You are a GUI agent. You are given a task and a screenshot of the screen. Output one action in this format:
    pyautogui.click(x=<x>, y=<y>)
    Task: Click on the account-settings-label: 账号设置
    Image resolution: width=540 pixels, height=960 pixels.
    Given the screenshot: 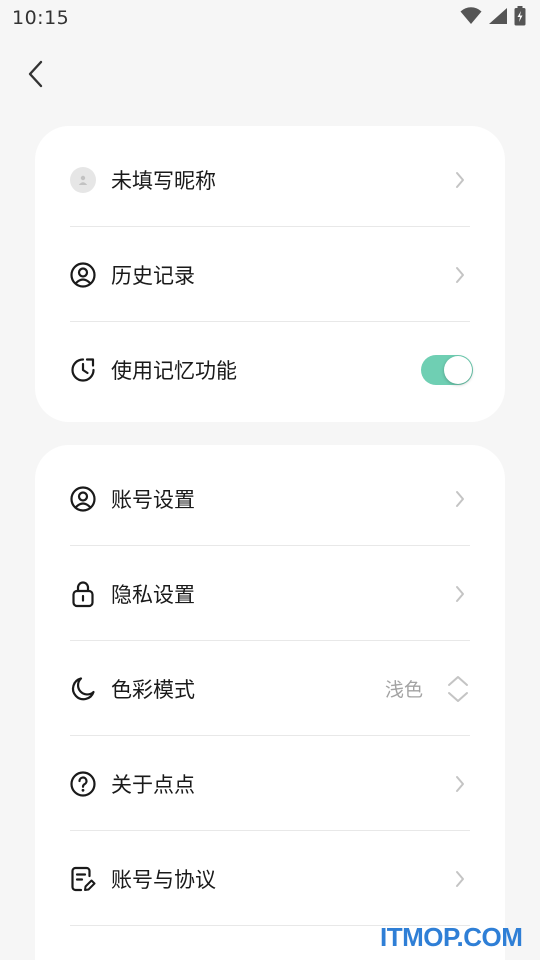 What is the action you would take?
    pyautogui.click(x=153, y=499)
    